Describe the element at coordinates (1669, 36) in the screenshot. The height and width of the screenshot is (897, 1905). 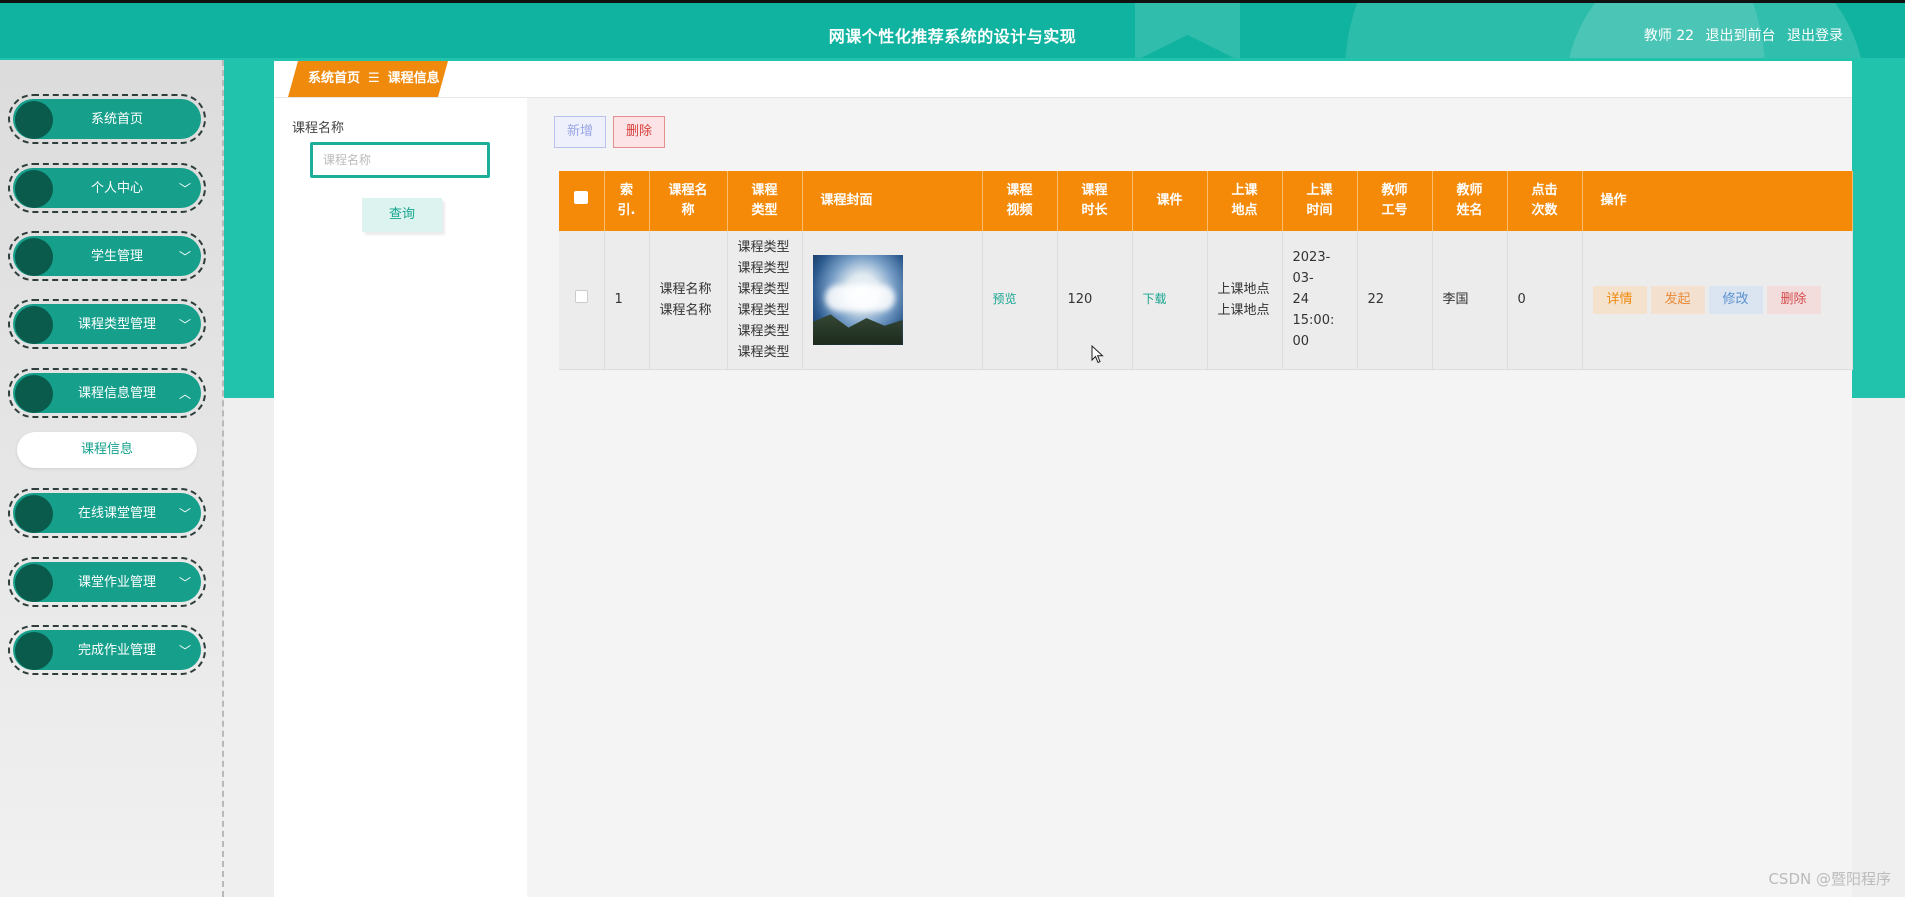
I see `current-user: 教师 22` at that location.